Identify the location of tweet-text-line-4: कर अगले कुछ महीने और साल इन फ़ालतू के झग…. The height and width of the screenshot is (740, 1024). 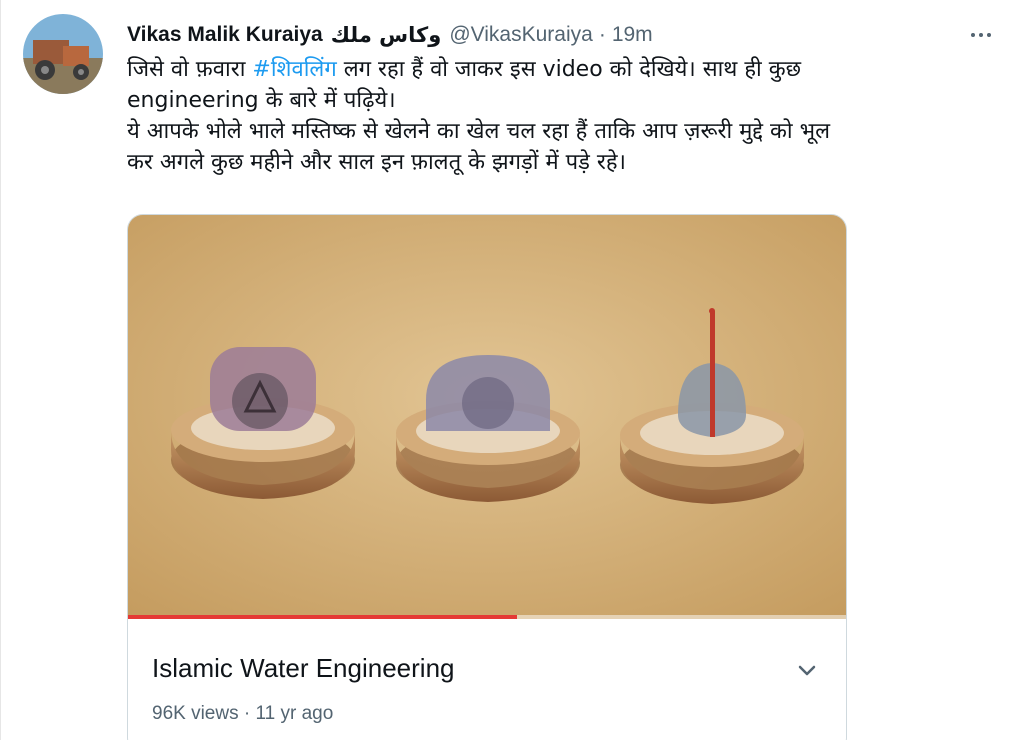
(376, 162).